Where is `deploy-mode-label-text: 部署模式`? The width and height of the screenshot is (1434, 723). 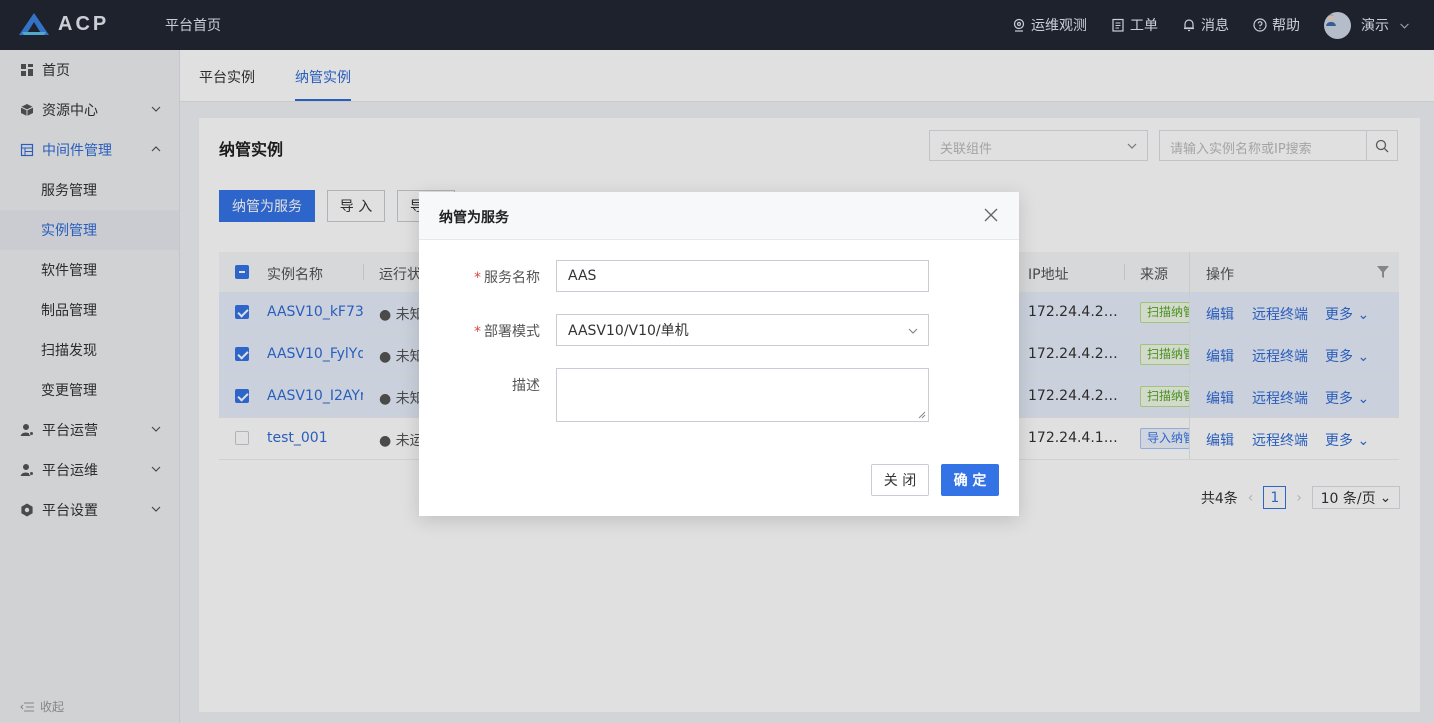 deploy-mode-label-text: 部署模式 is located at coordinates (512, 332).